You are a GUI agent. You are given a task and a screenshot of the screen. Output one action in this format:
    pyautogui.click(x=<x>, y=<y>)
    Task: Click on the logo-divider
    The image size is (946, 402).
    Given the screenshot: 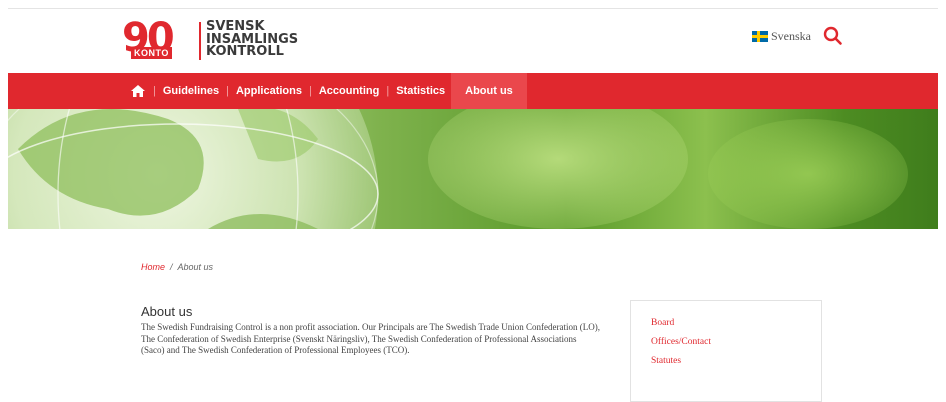 What is the action you would take?
    pyautogui.click(x=200, y=41)
    